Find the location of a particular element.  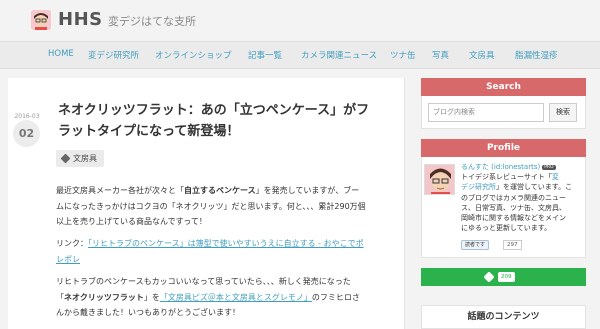

bold-text: ネオクリッツフラット is located at coordinates (104, 297).